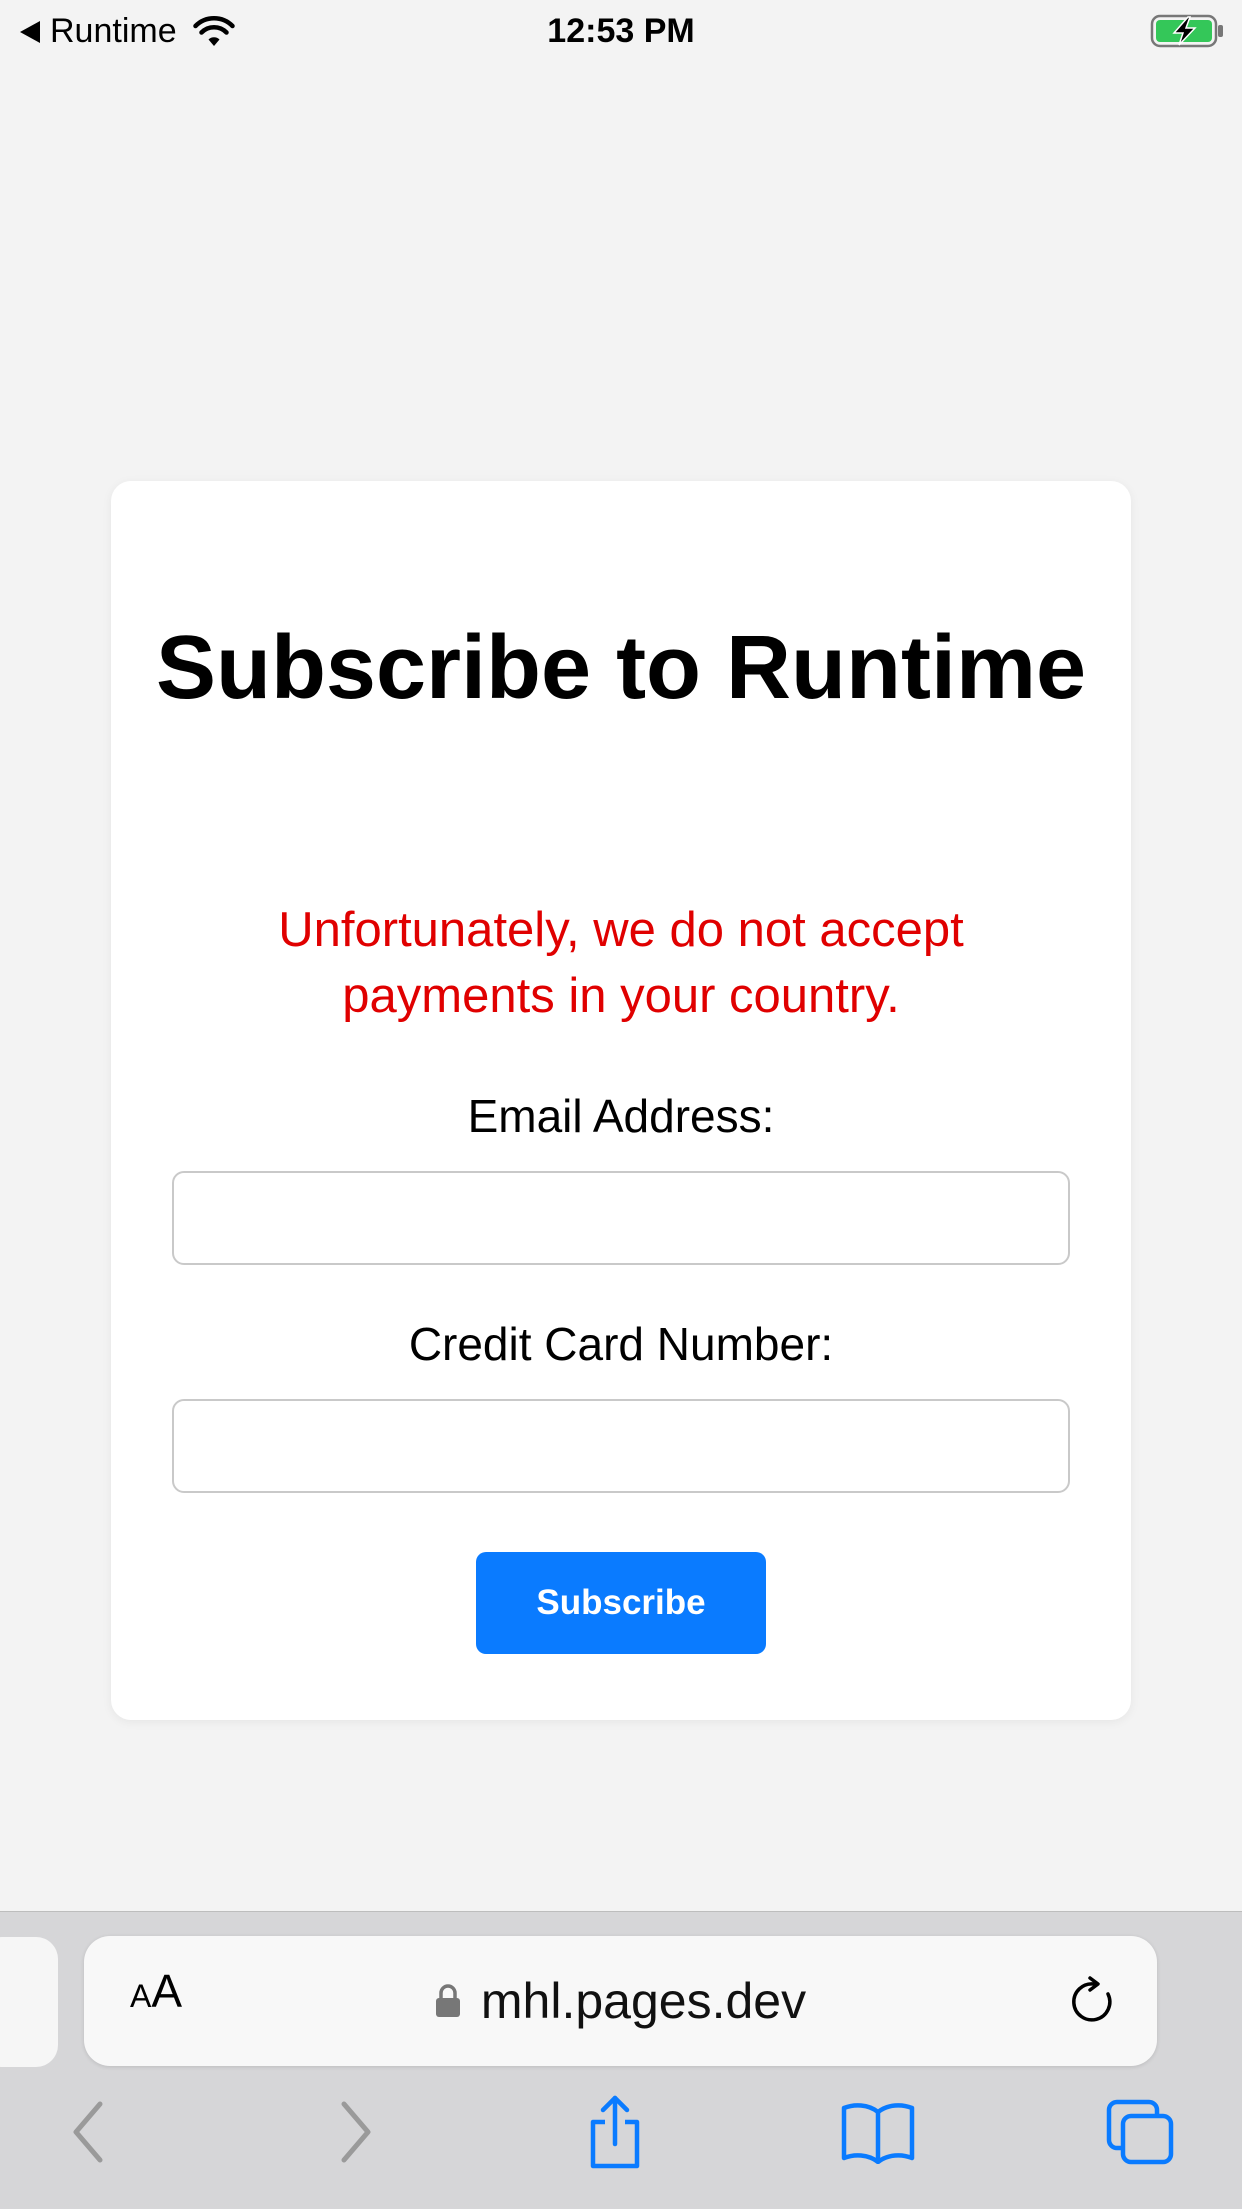 This screenshot has width=1242, height=2209. I want to click on bookmarks-button, so click(878, 2132).